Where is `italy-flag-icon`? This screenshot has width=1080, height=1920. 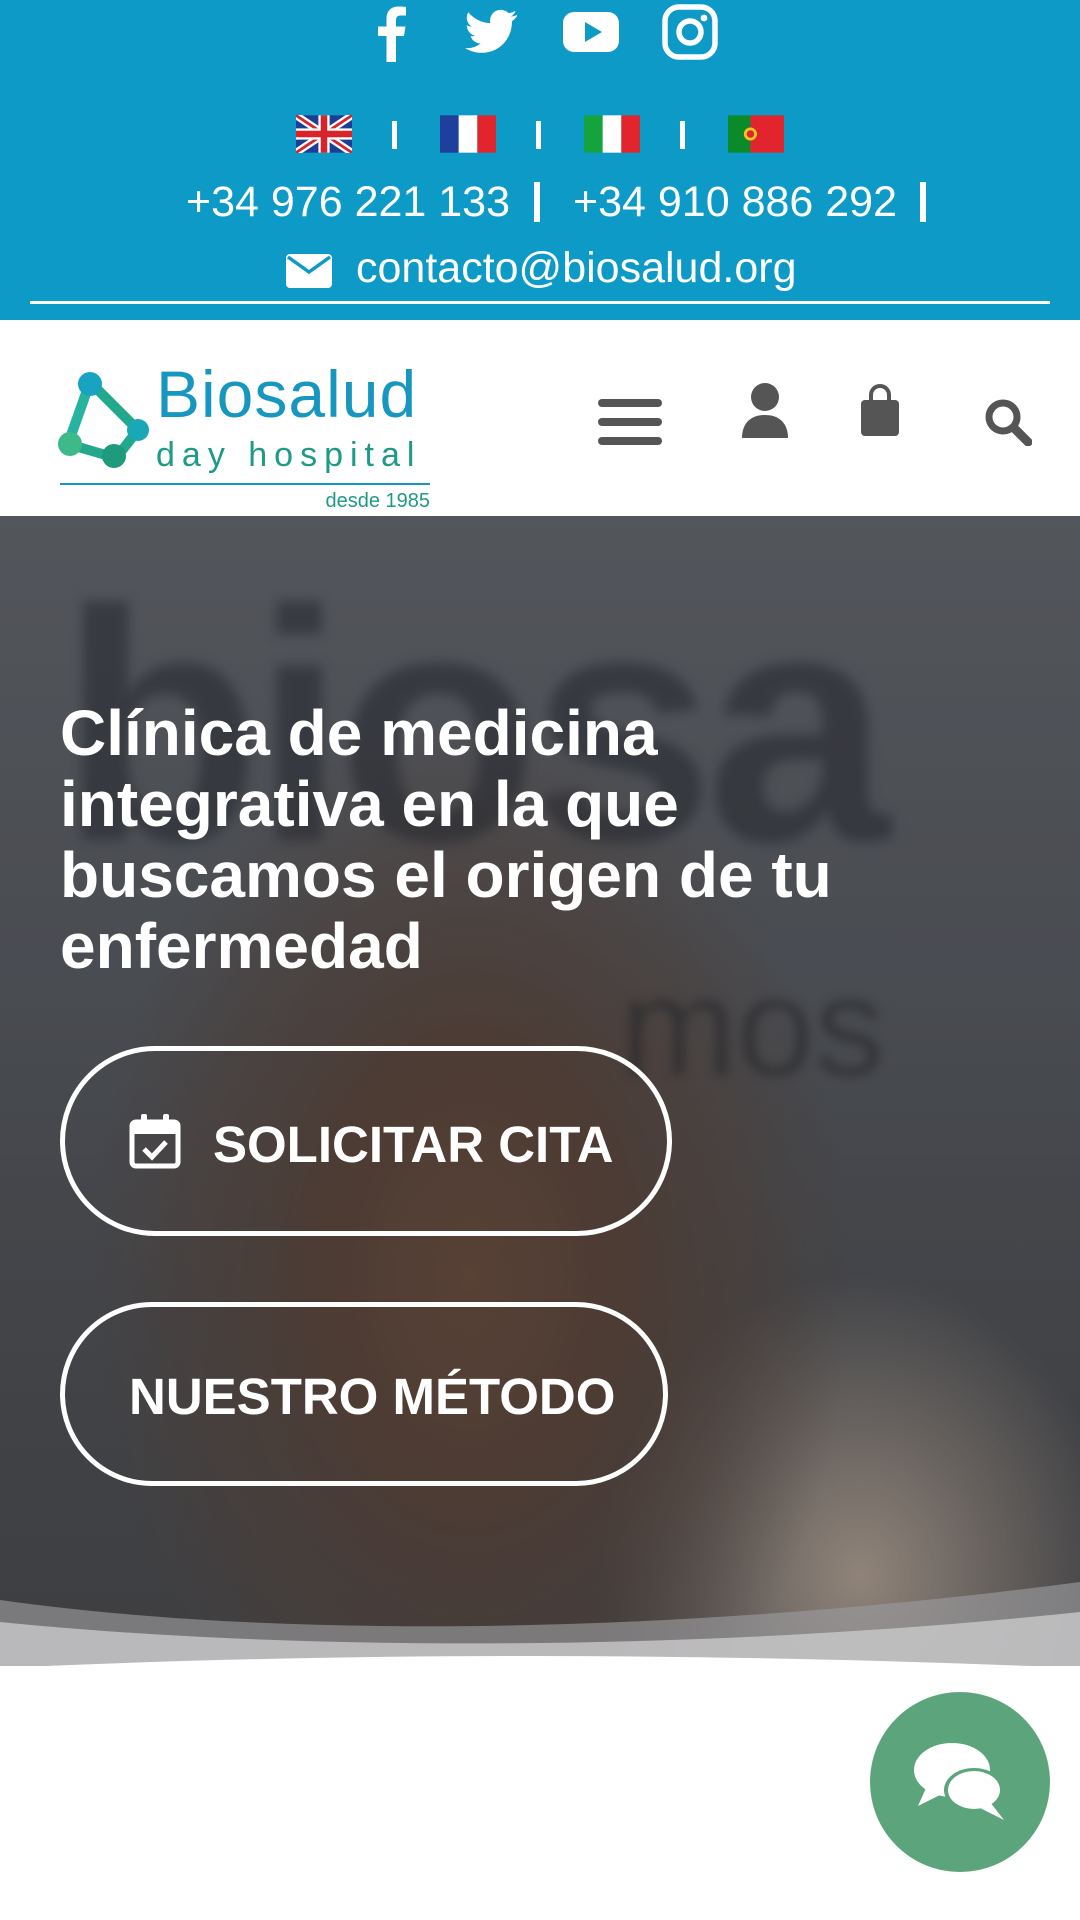 italy-flag-icon is located at coordinates (612, 134).